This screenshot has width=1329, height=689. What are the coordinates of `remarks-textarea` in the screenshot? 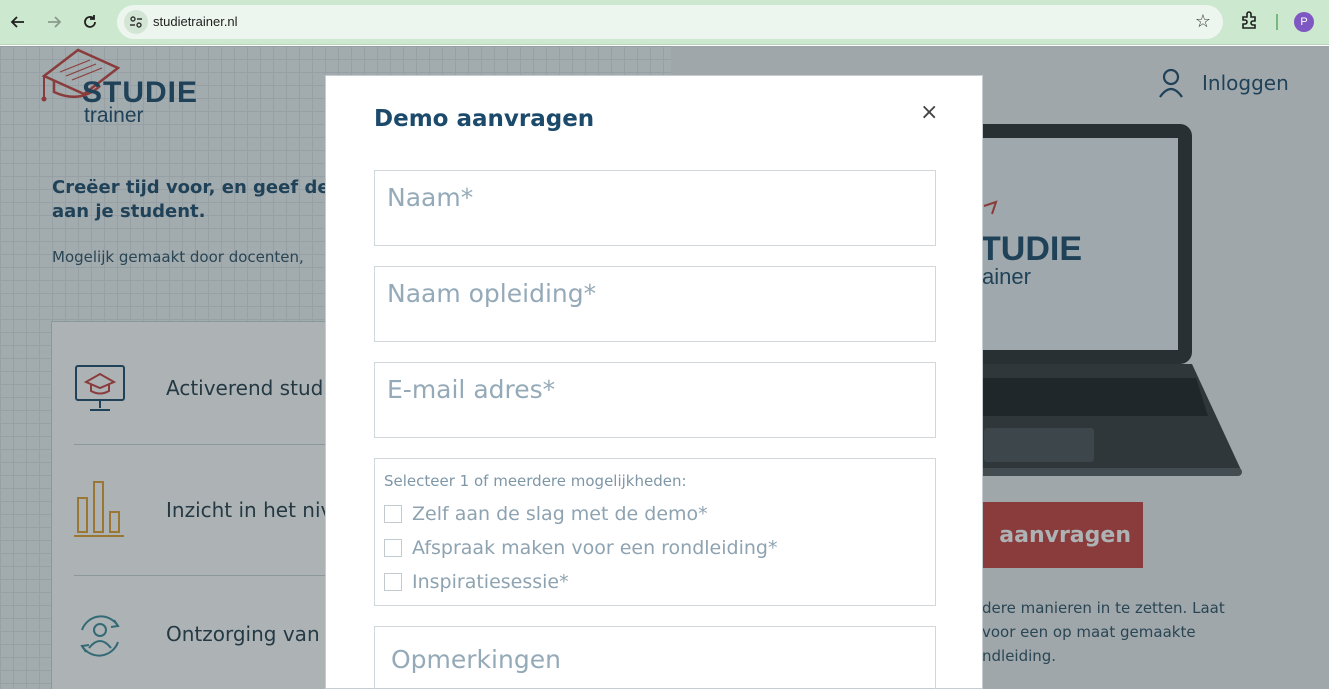 It's located at (655, 658).